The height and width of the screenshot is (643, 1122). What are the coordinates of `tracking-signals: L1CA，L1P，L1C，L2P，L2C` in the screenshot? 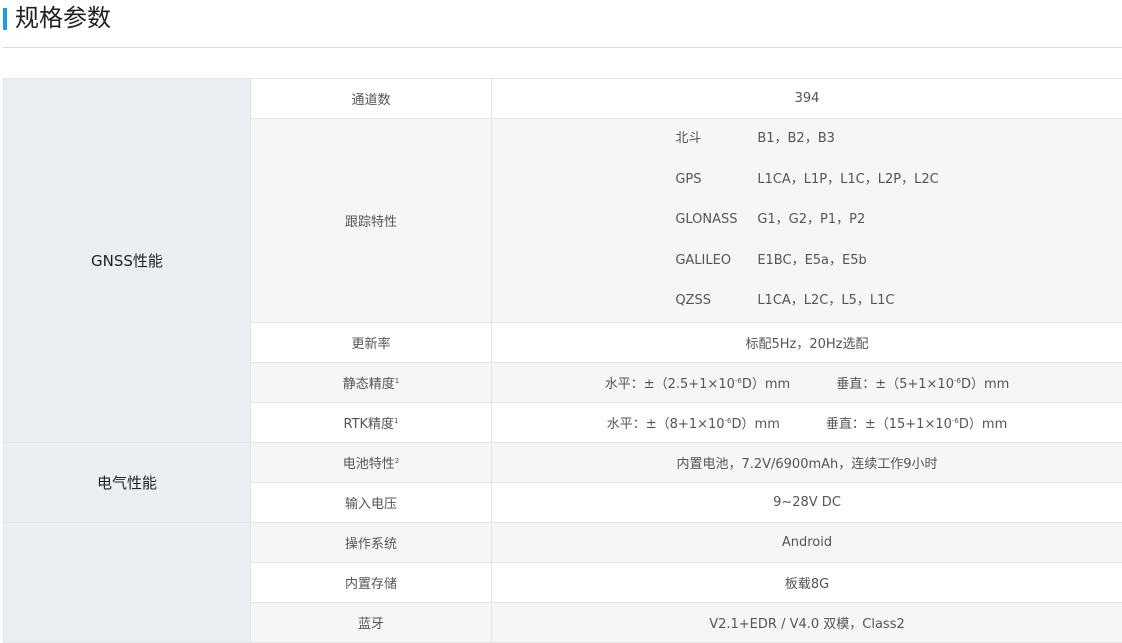 It's located at (847, 179).